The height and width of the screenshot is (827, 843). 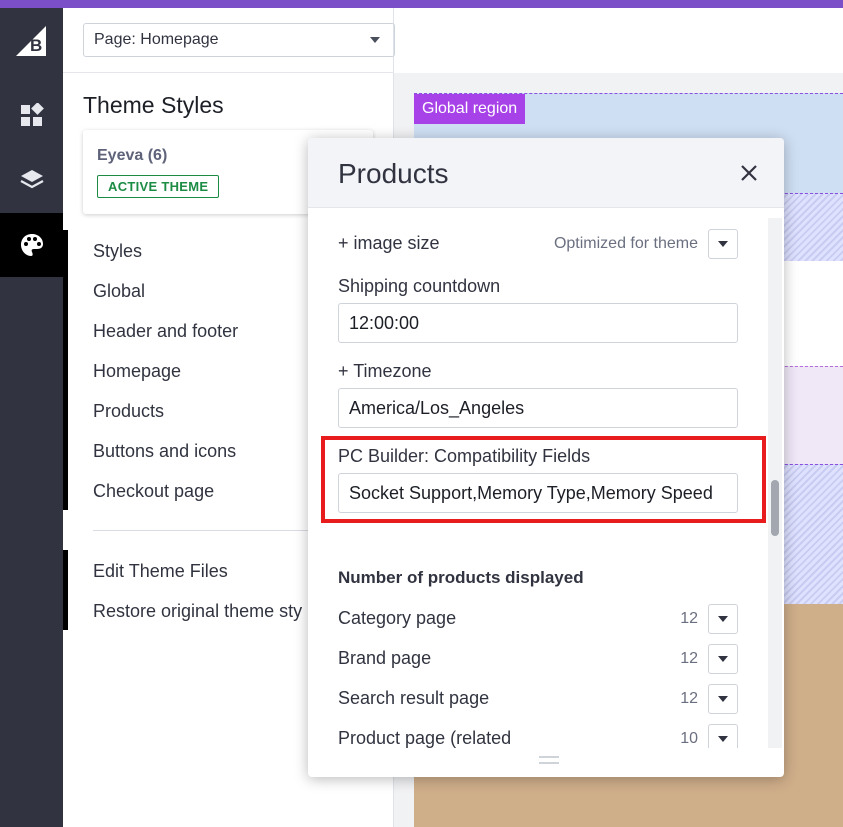 What do you see at coordinates (689, 738) in the screenshot?
I see `product-page-related-value: 10` at bounding box center [689, 738].